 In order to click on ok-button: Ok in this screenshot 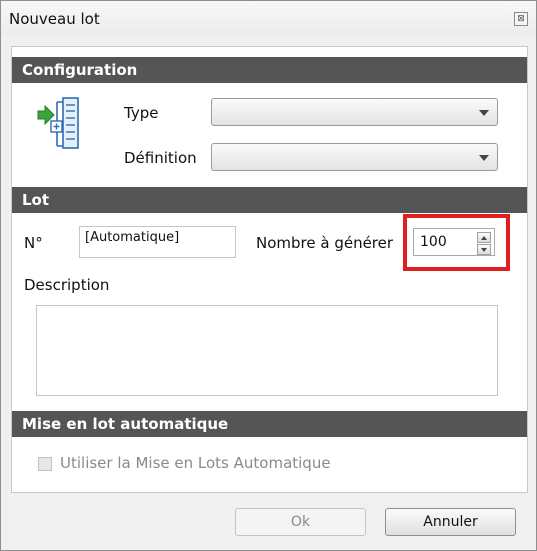, I will do `click(300, 522)`.